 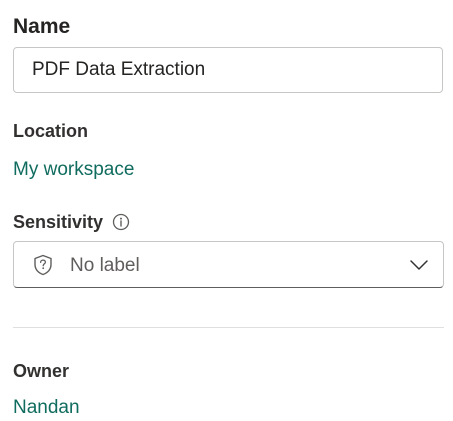 I want to click on sensitivity-header: Sensitivity, so click(x=71, y=222).